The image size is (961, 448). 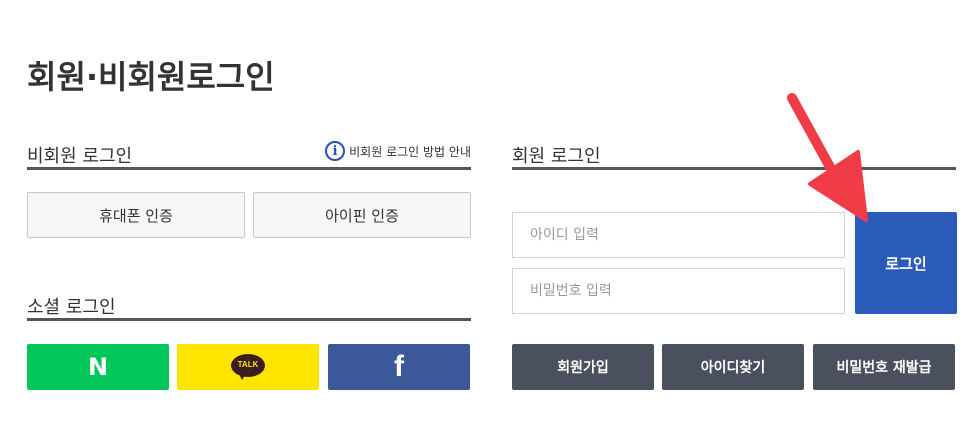 I want to click on guest-login-header: 비회원 로그인 i 비회원 로그인 방법 안내, so click(x=249, y=155).